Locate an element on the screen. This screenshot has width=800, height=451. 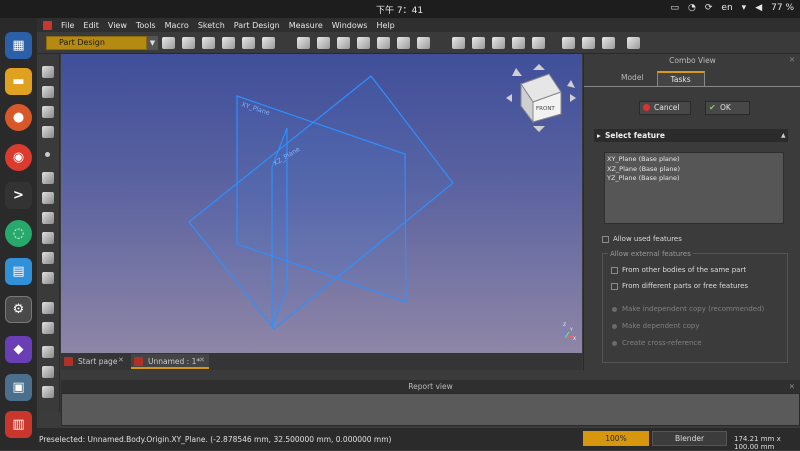
hole-icon is located at coordinates (458, 43).